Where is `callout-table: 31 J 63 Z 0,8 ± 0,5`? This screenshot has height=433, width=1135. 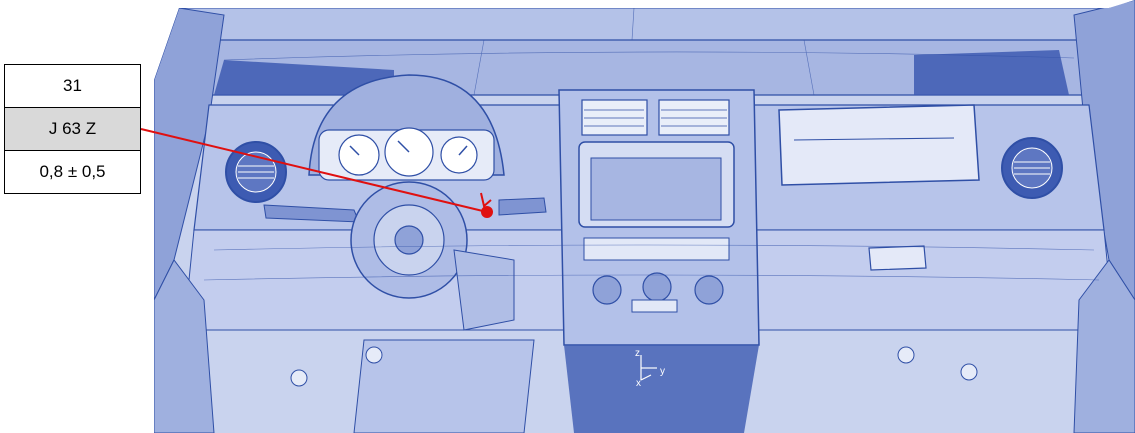 callout-table: 31 J 63 Z 0,8 ± 0,5 is located at coordinates (72, 129).